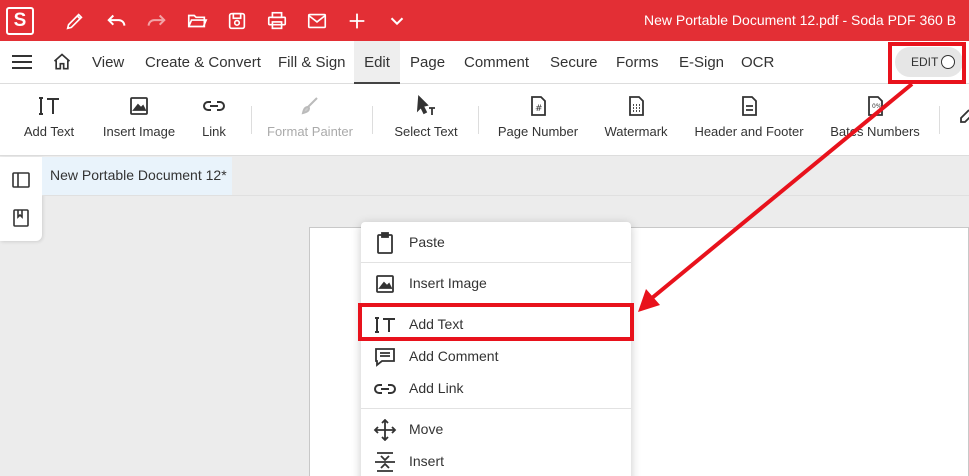 The width and height of the screenshot is (969, 476). What do you see at coordinates (310, 120) in the screenshot?
I see `format-painter-tool: Format Painter` at bounding box center [310, 120].